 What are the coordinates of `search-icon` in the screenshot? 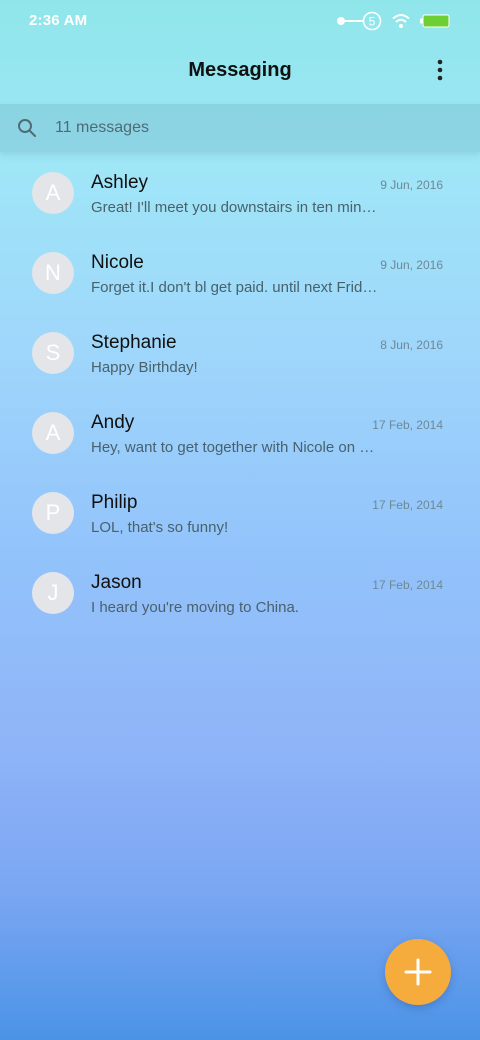 It's located at (27, 128).